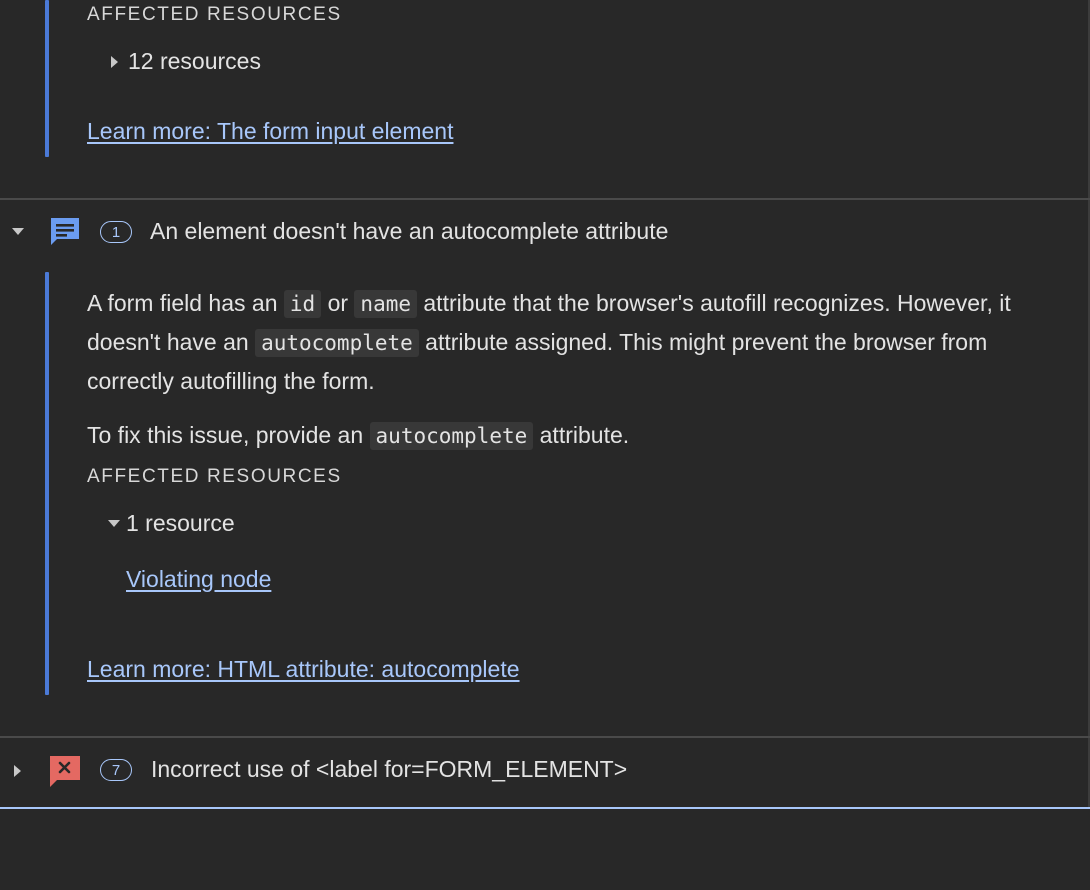 The image size is (1090, 890). I want to click on learn-more-link: Learn more: HTML attribute: autocomplete, so click(303, 669).